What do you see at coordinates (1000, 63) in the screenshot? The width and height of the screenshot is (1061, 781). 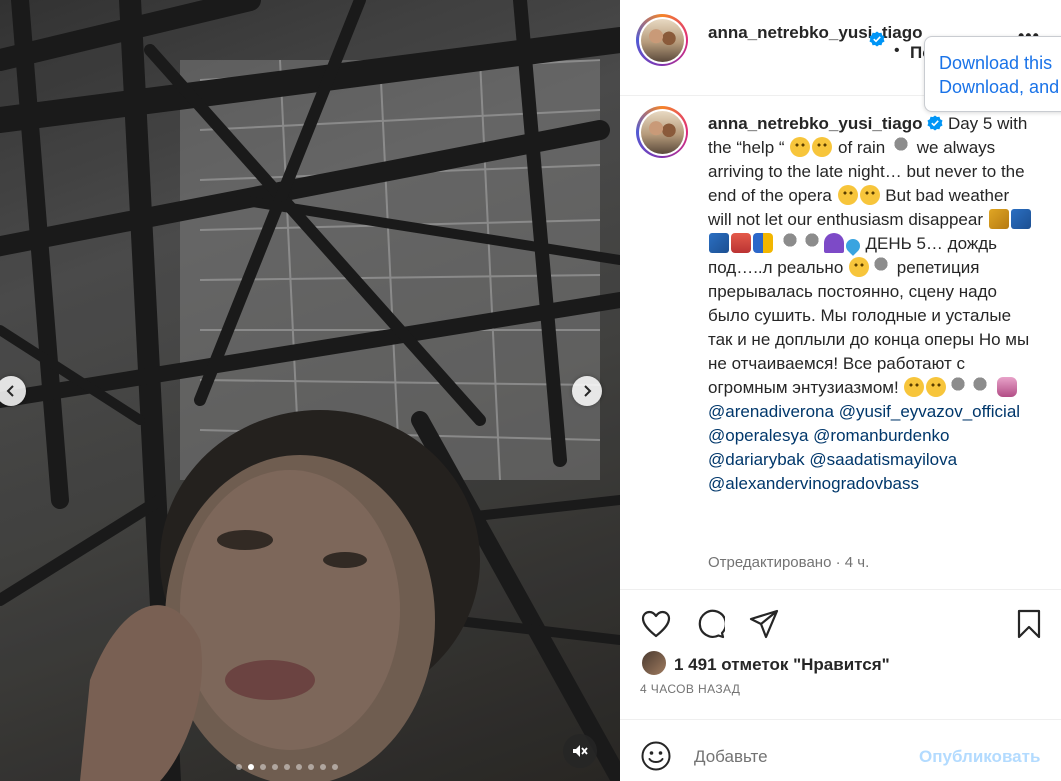 I see `popup-line-1: Download this` at bounding box center [1000, 63].